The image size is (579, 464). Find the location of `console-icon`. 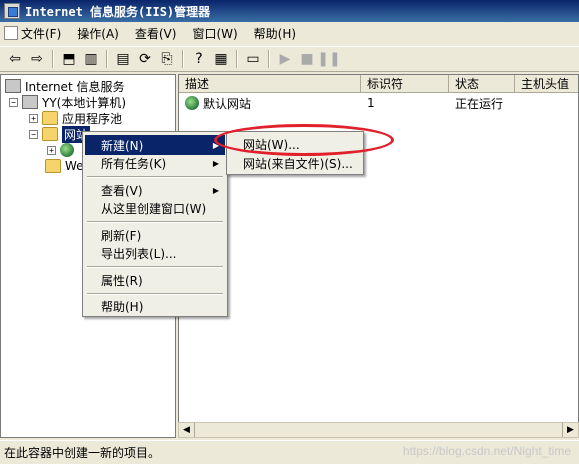

console-icon is located at coordinates (11, 33).